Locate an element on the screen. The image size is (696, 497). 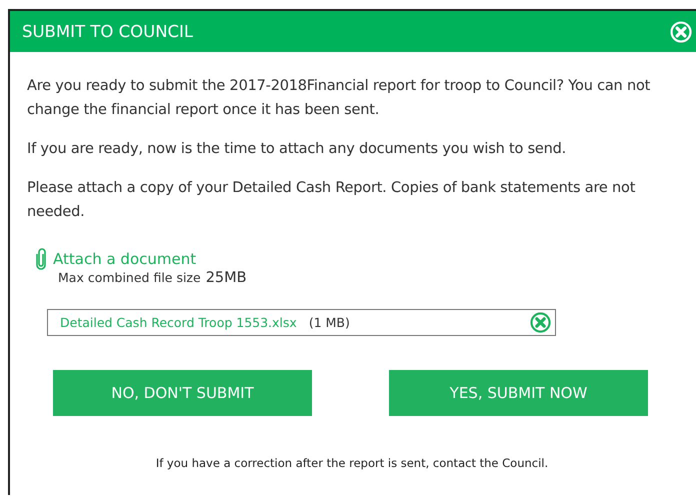
message-text: Please attach a copy of your Detailed Cash Report. Copies of bank statements are not needed. is located at coordinates (331, 200).